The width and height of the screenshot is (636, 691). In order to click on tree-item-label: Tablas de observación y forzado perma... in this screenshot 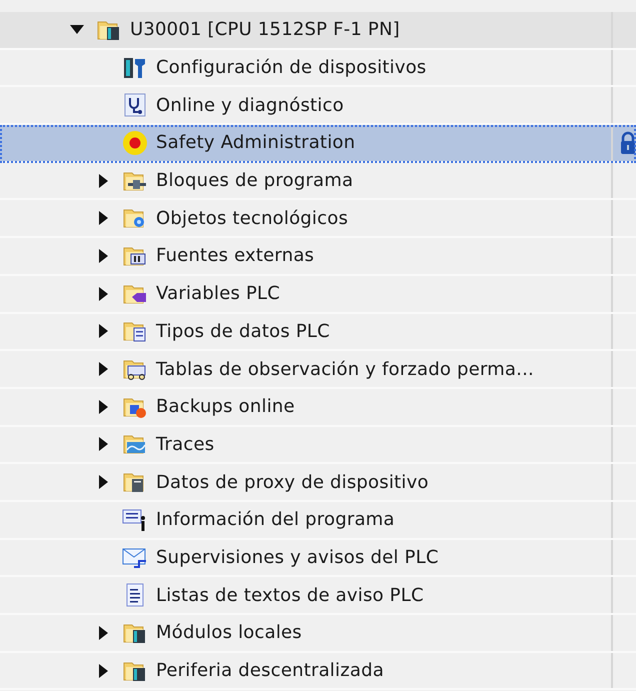, I will do `click(345, 369)`.